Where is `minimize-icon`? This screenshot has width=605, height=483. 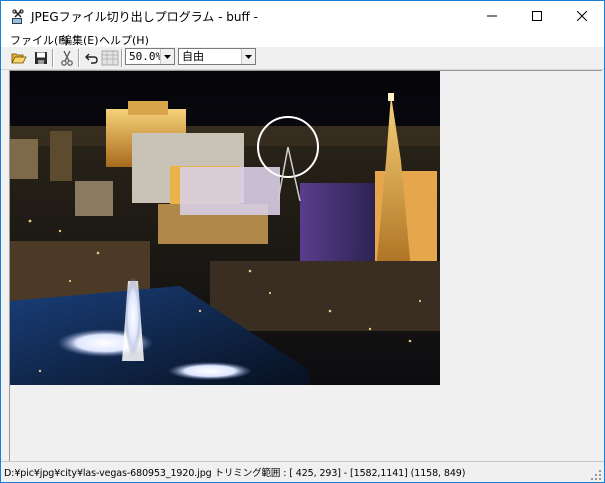 minimize-icon is located at coordinates (491, 16).